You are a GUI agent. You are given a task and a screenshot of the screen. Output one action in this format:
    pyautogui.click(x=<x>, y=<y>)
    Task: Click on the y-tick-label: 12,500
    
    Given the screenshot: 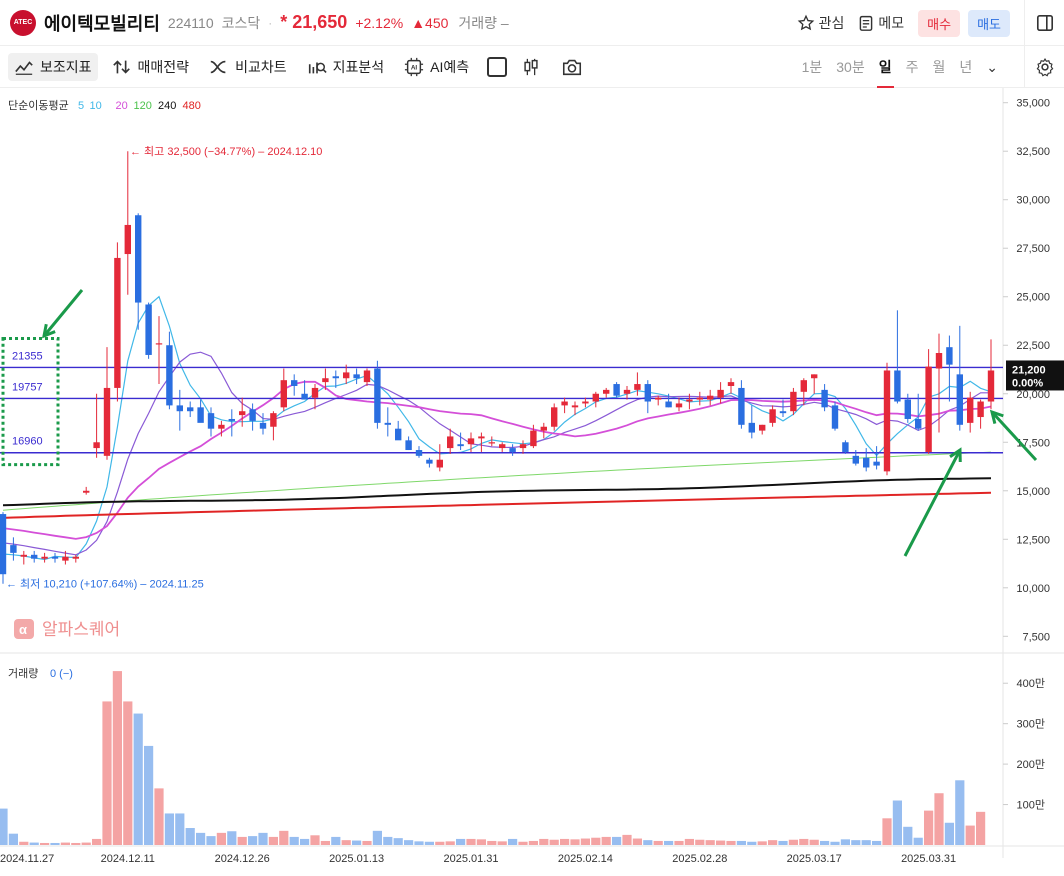 What is the action you would take?
    pyautogui.click(x=1033, y=540)
    